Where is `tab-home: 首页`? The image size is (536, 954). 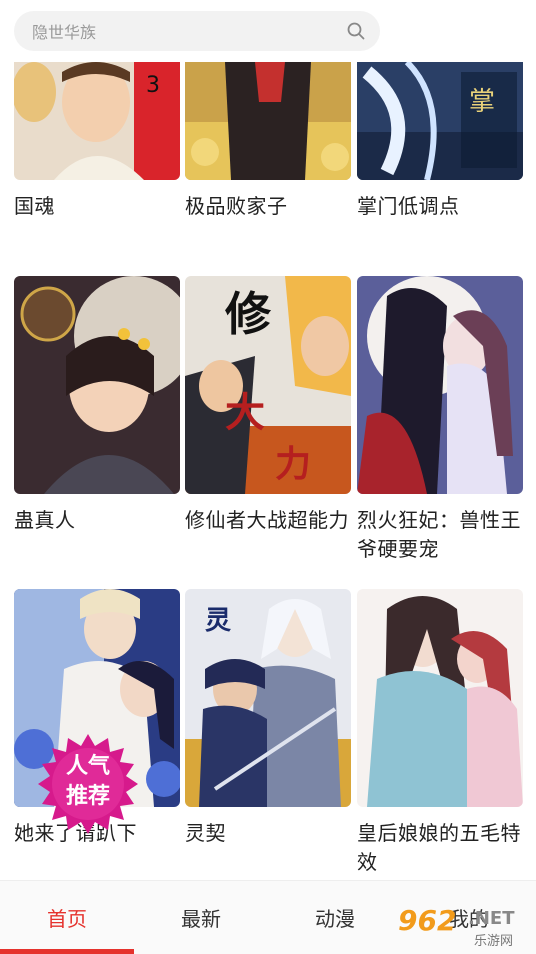
tab-home: 首页 is located at coordinates (67, 917).